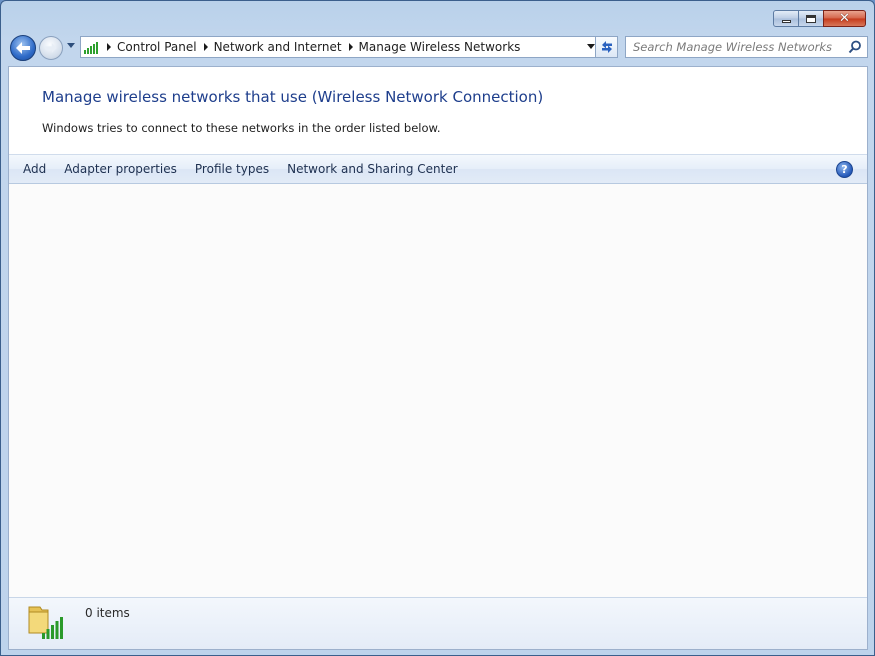  I want to click on details-pane: 0 items, so click(438, 623).